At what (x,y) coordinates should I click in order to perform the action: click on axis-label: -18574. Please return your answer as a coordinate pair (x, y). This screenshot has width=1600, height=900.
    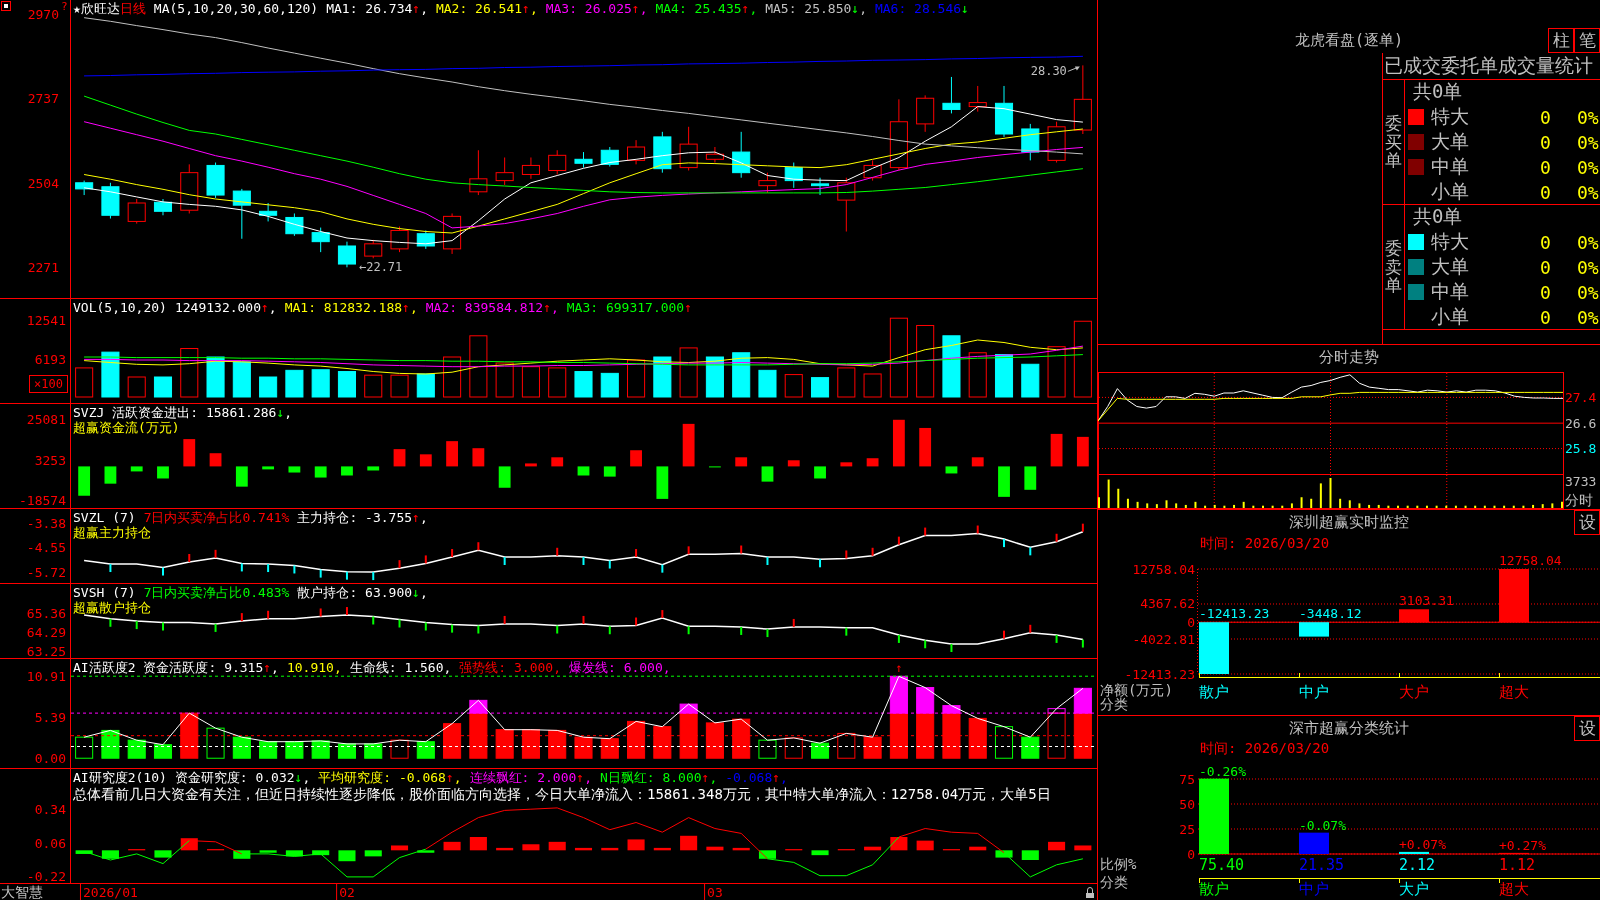
    Looking at the image, I should click on (42, 500).